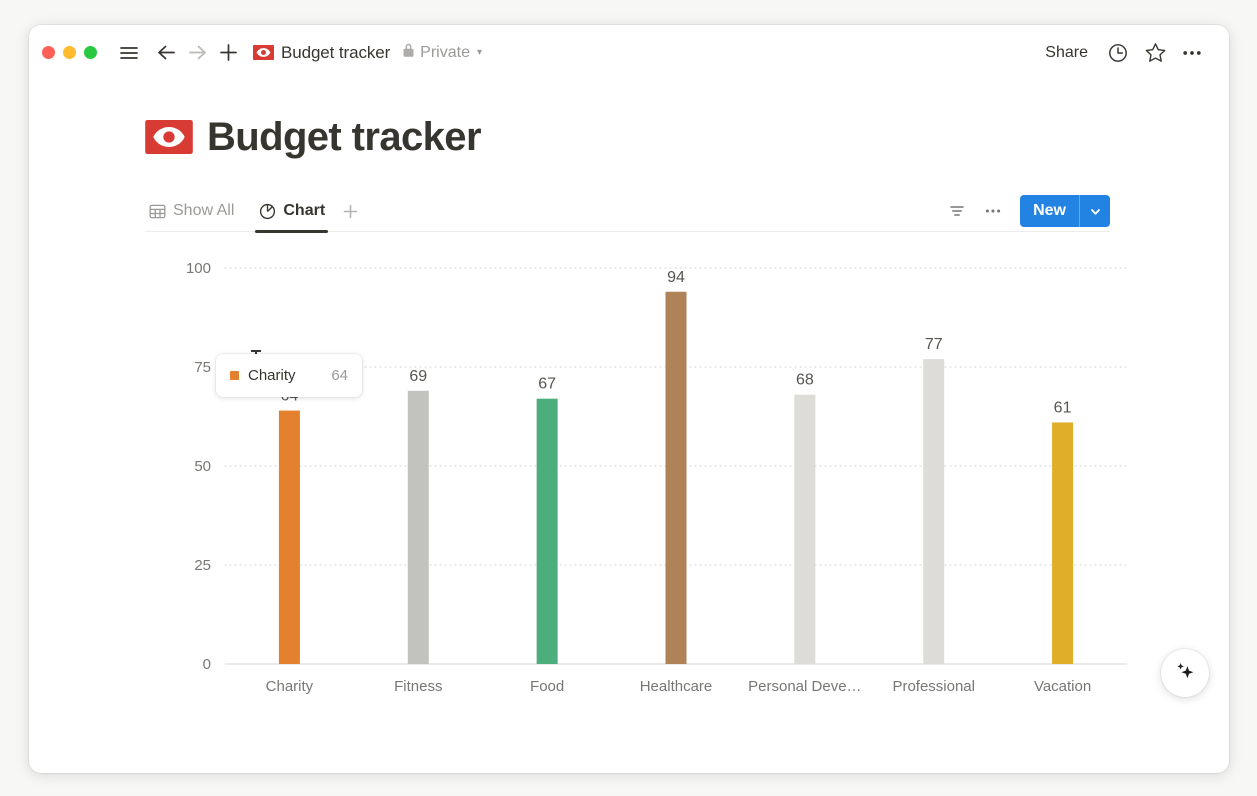 Image resolution: width=1257 pixels, height=796 pixels. Describe the element at coordinates (202, 565) in the screenshot. I see `y-axis-tick-label: 25` at that location.